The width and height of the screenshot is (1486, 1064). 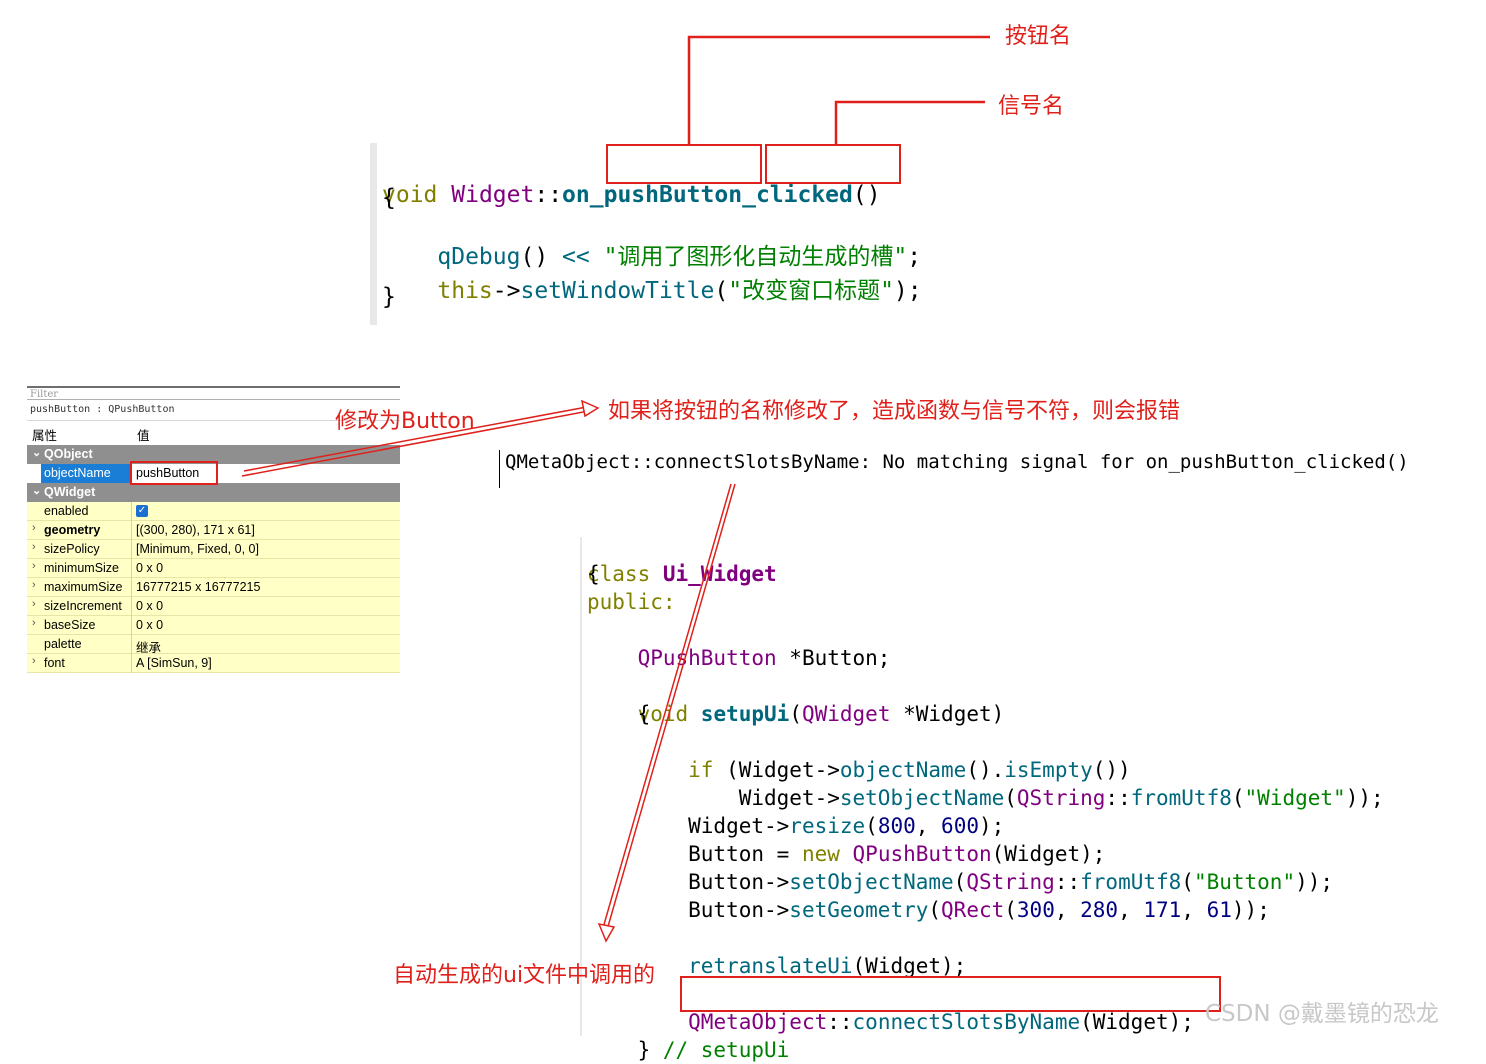 I want to click on property-value: 16777215 x 16777215, so click(x=198, y=587).